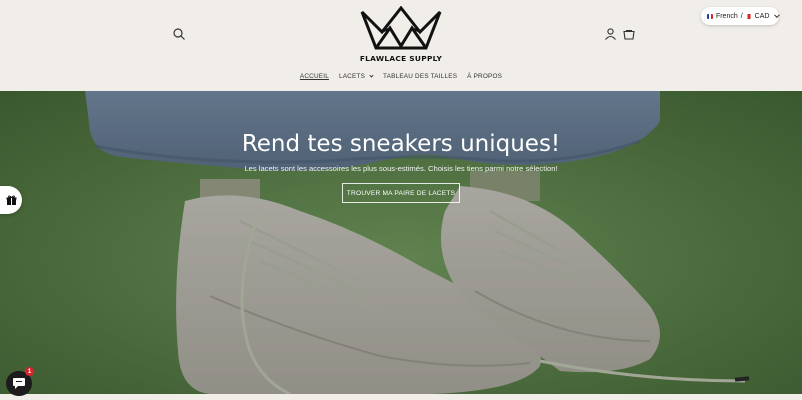  I want to click on gift-icon, so click(11, 199).